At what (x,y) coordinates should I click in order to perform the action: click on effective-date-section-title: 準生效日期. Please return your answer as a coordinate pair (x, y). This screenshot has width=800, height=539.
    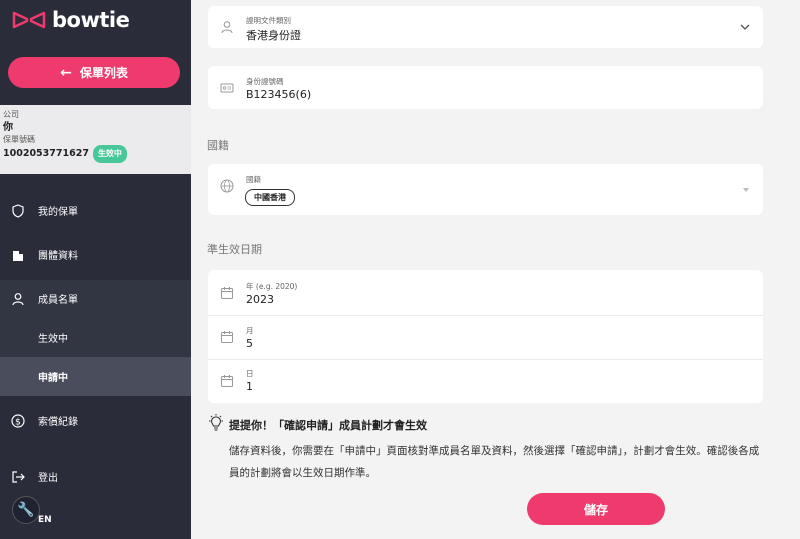
    Looking at the image, I should click on (234, 249).